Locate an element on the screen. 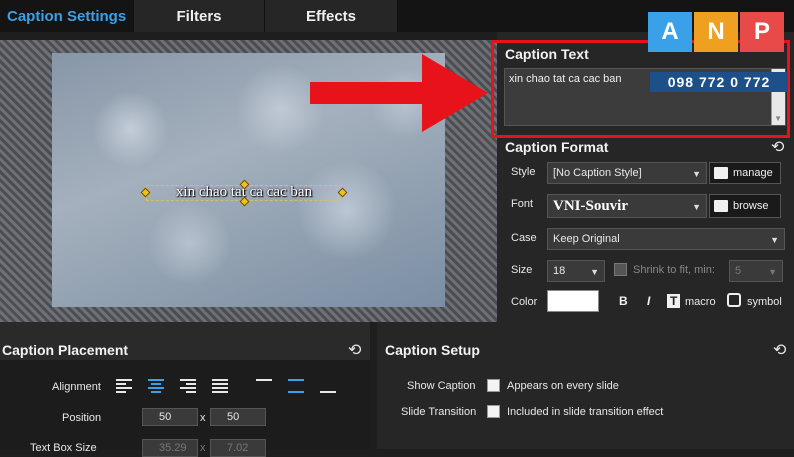 The height and width of the screenshot is (457, 794). position-label: Position is located at coordinates (82, 418).